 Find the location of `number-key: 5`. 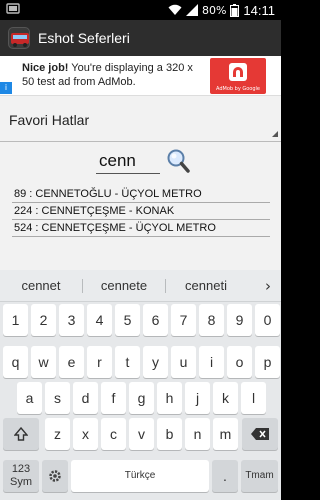

number-key: 5 is located at coordinates (127, 320).